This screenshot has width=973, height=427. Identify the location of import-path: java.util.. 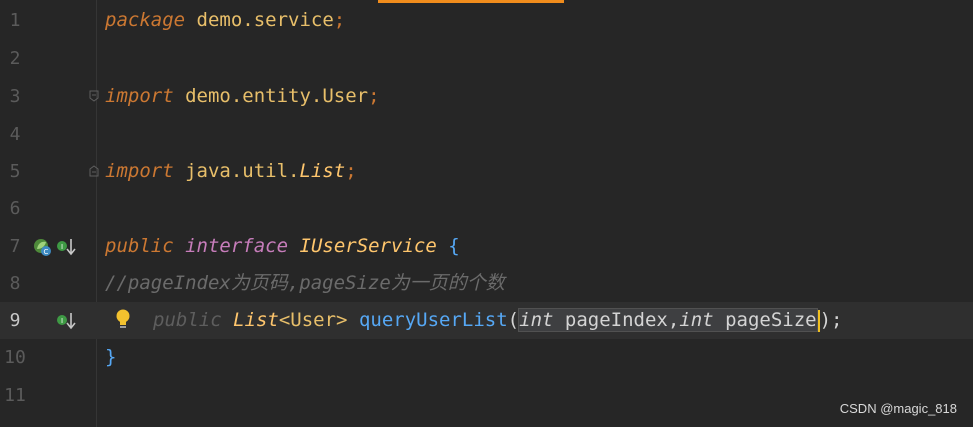
(236, 171).